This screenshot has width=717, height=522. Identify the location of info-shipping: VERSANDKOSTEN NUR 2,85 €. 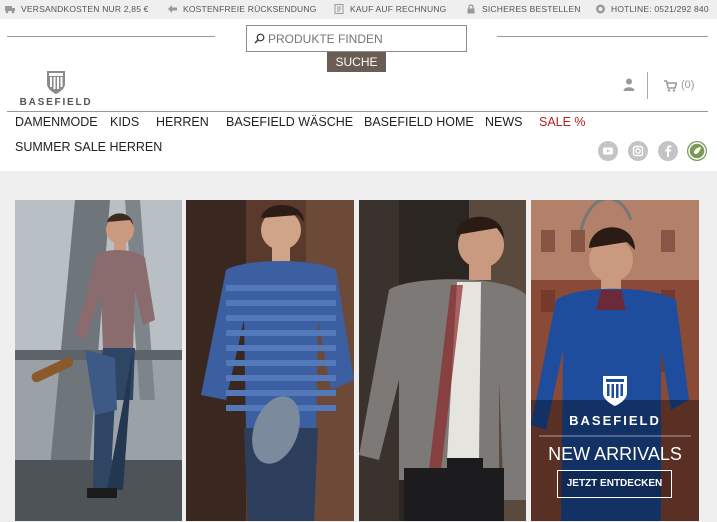
(77, 9).